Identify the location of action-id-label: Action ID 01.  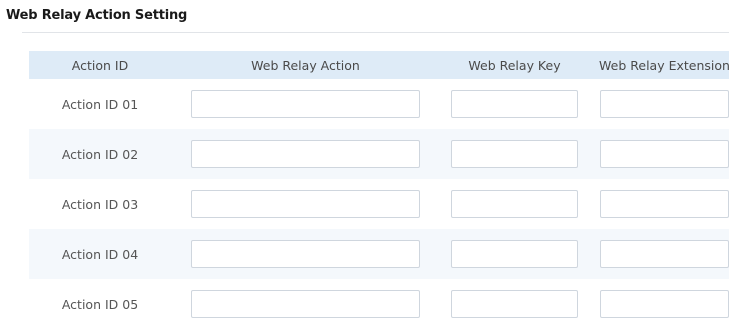
(100, 104).